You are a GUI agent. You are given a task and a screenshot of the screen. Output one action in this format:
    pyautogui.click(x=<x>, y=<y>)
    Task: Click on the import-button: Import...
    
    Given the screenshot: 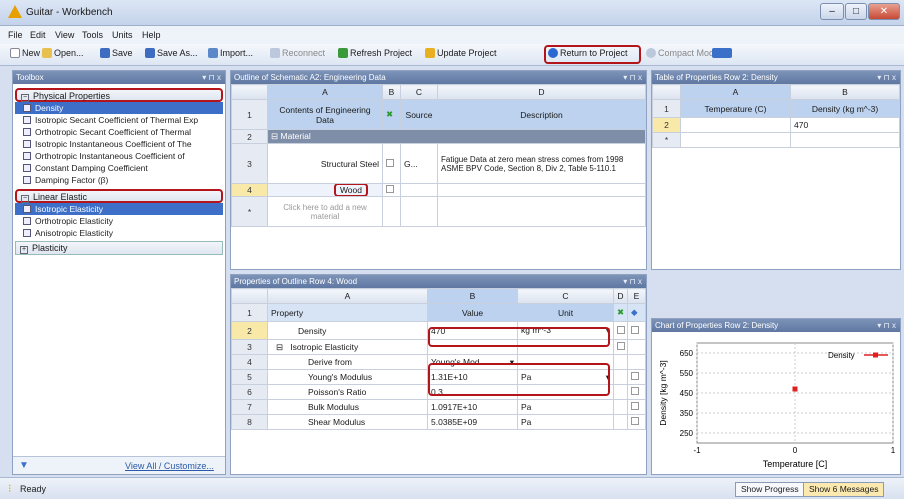 What is the action you would take?
    pyautogui.click(x=230, y=53)
    